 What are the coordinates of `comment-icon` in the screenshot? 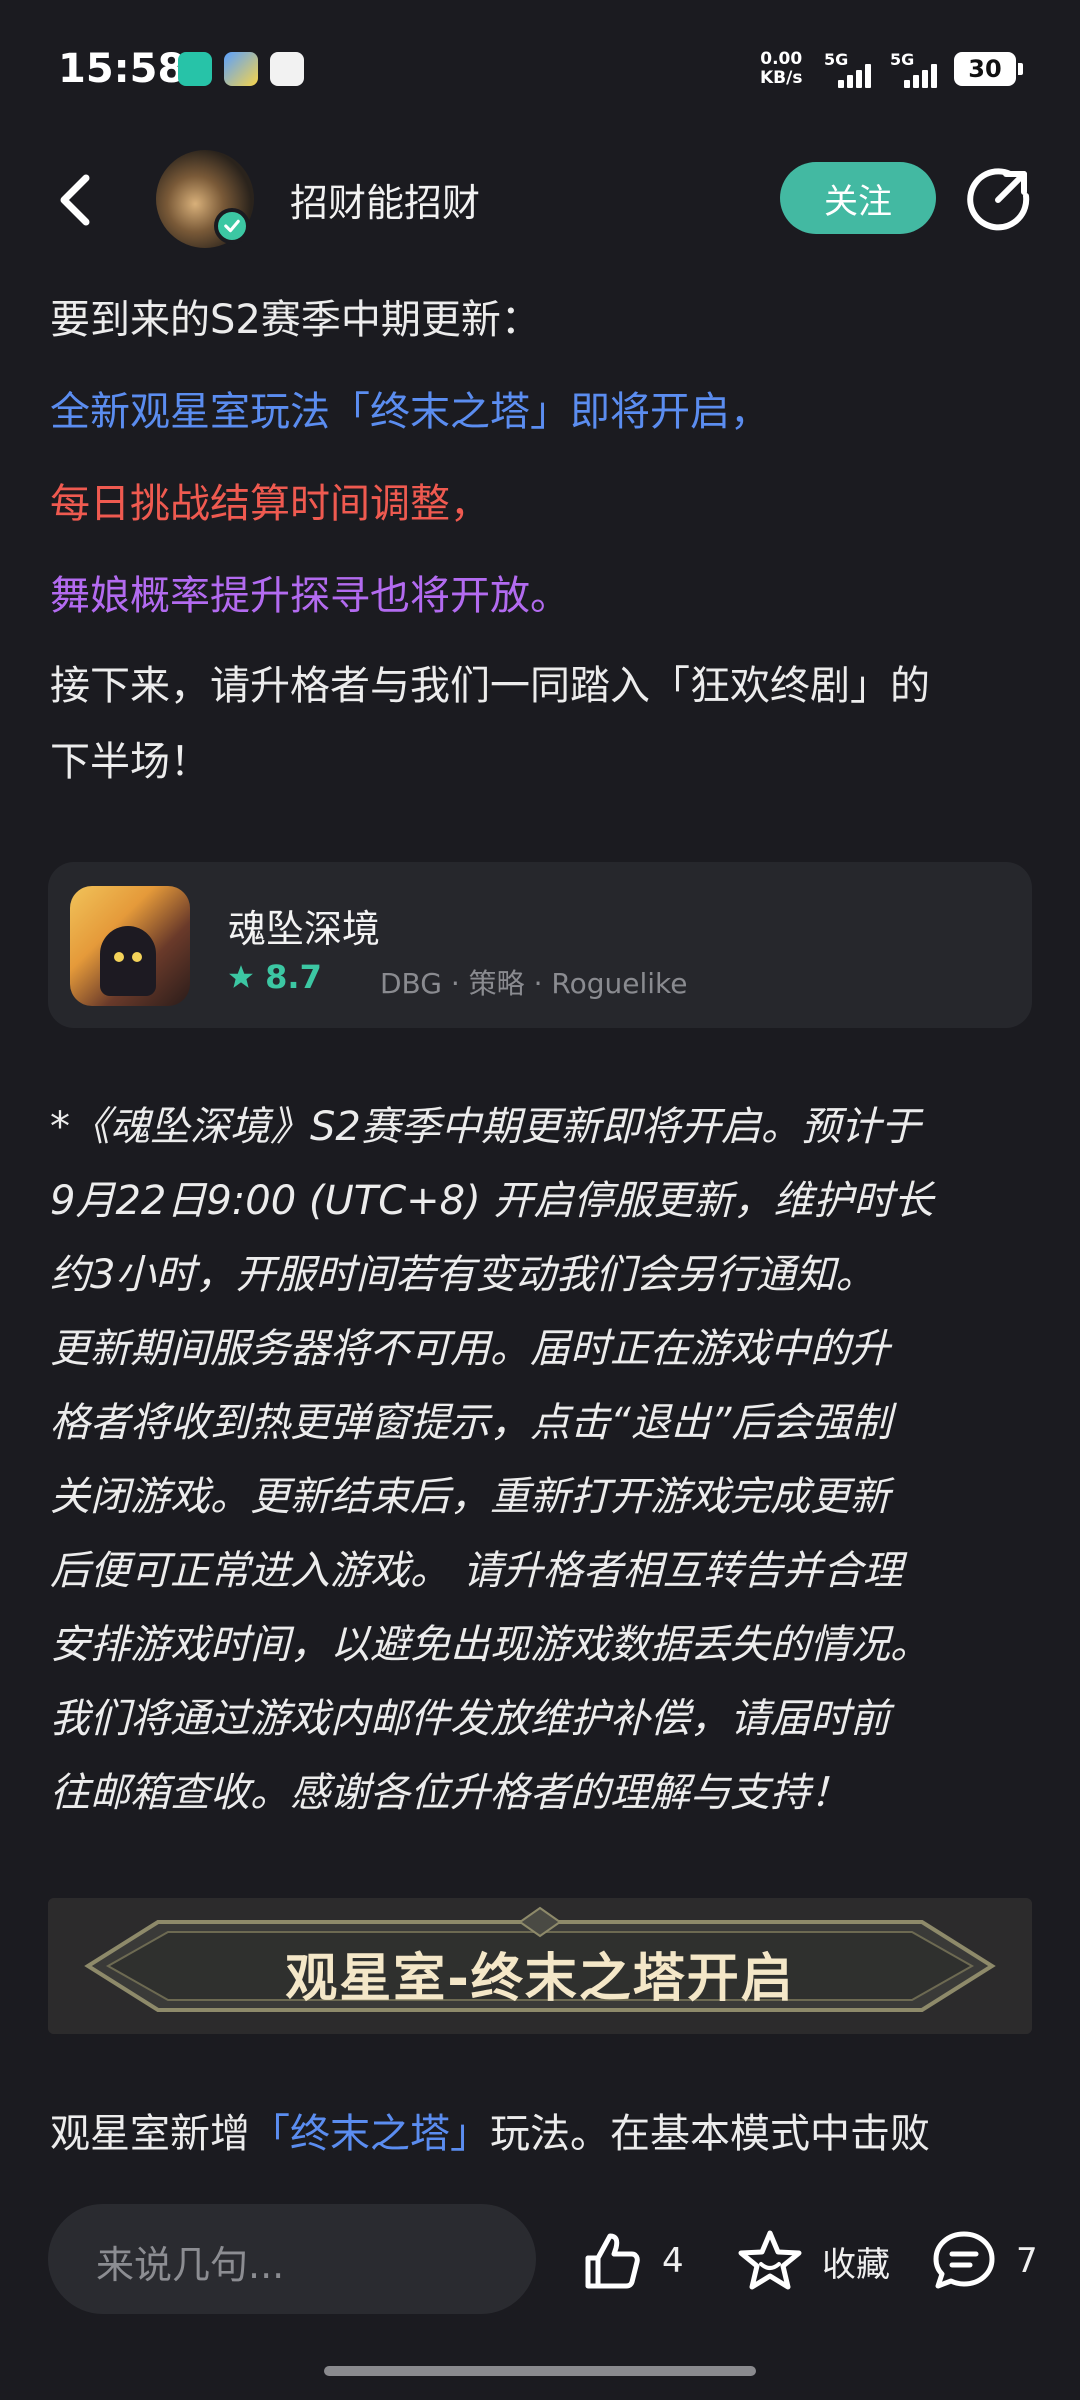 It's located at (964, 2260).